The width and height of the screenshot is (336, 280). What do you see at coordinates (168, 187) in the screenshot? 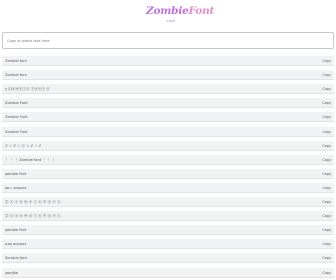
I see `font-style-row: ʑo⊥ ɐıqɯoz Copy` at bounding box center [168, 187].